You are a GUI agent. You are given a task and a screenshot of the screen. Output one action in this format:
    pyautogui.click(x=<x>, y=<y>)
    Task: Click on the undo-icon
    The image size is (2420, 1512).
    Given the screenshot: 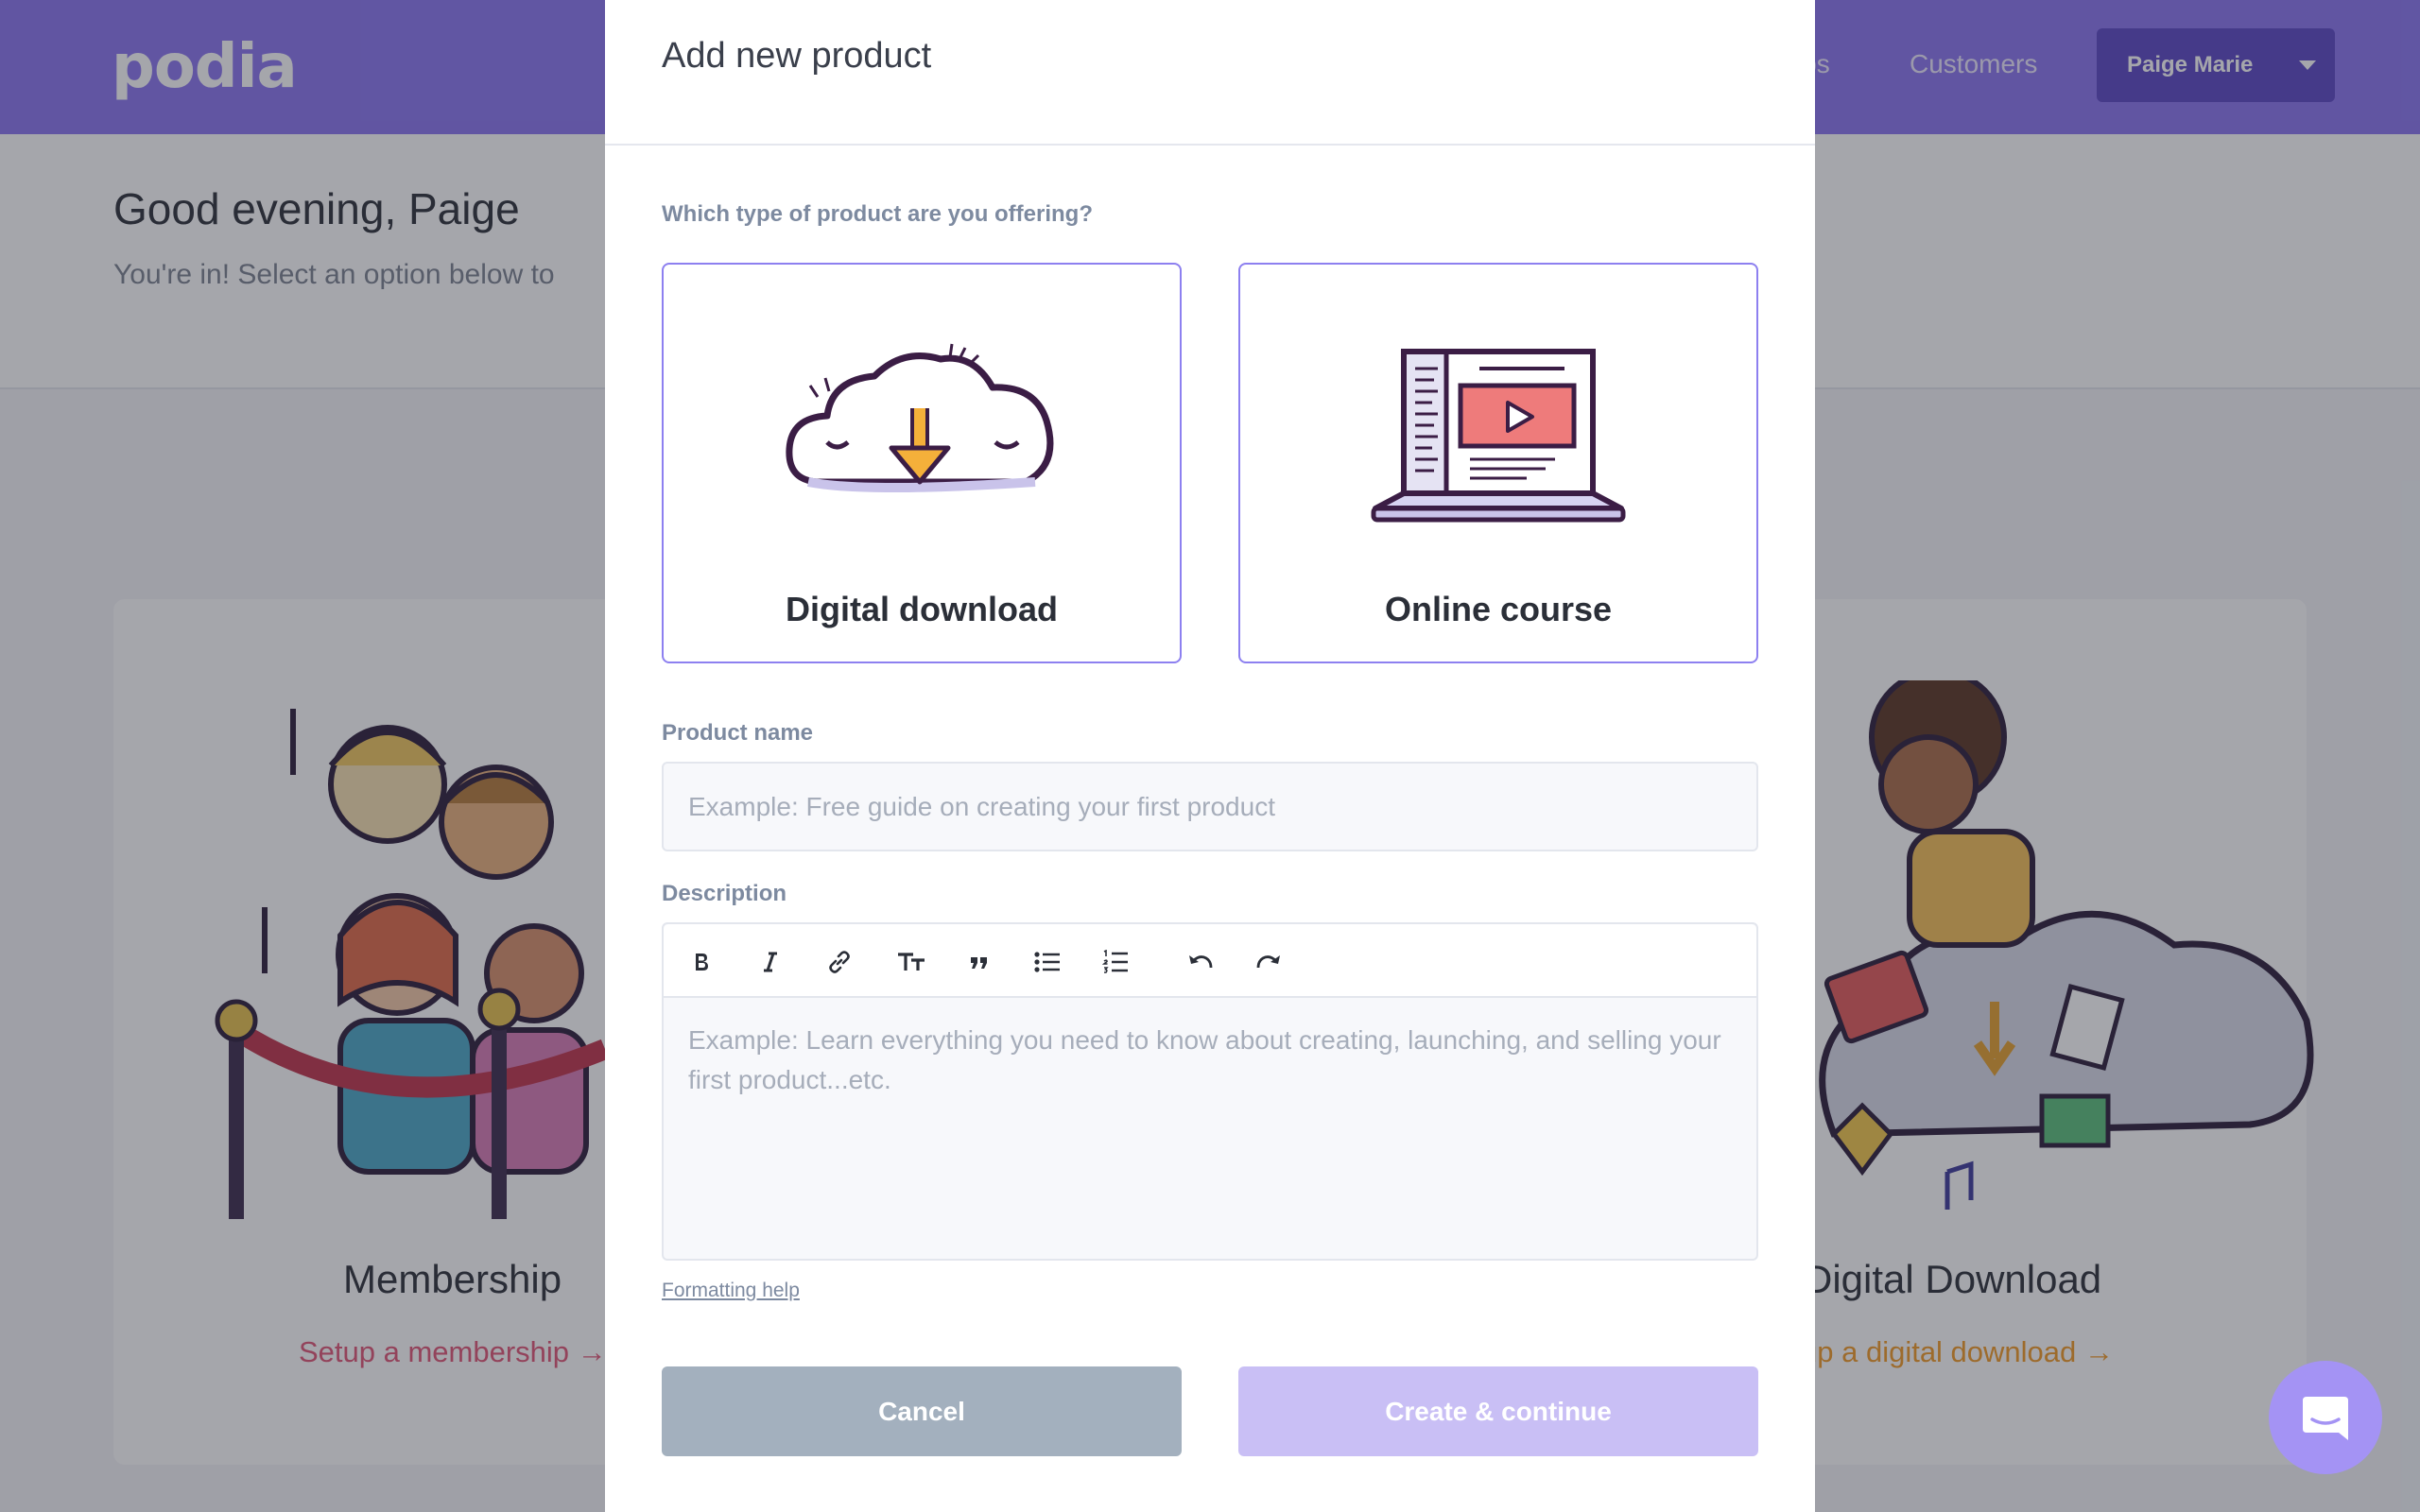 What is the action you would take?
    pyautogui.click(x=1201, y=962)
    